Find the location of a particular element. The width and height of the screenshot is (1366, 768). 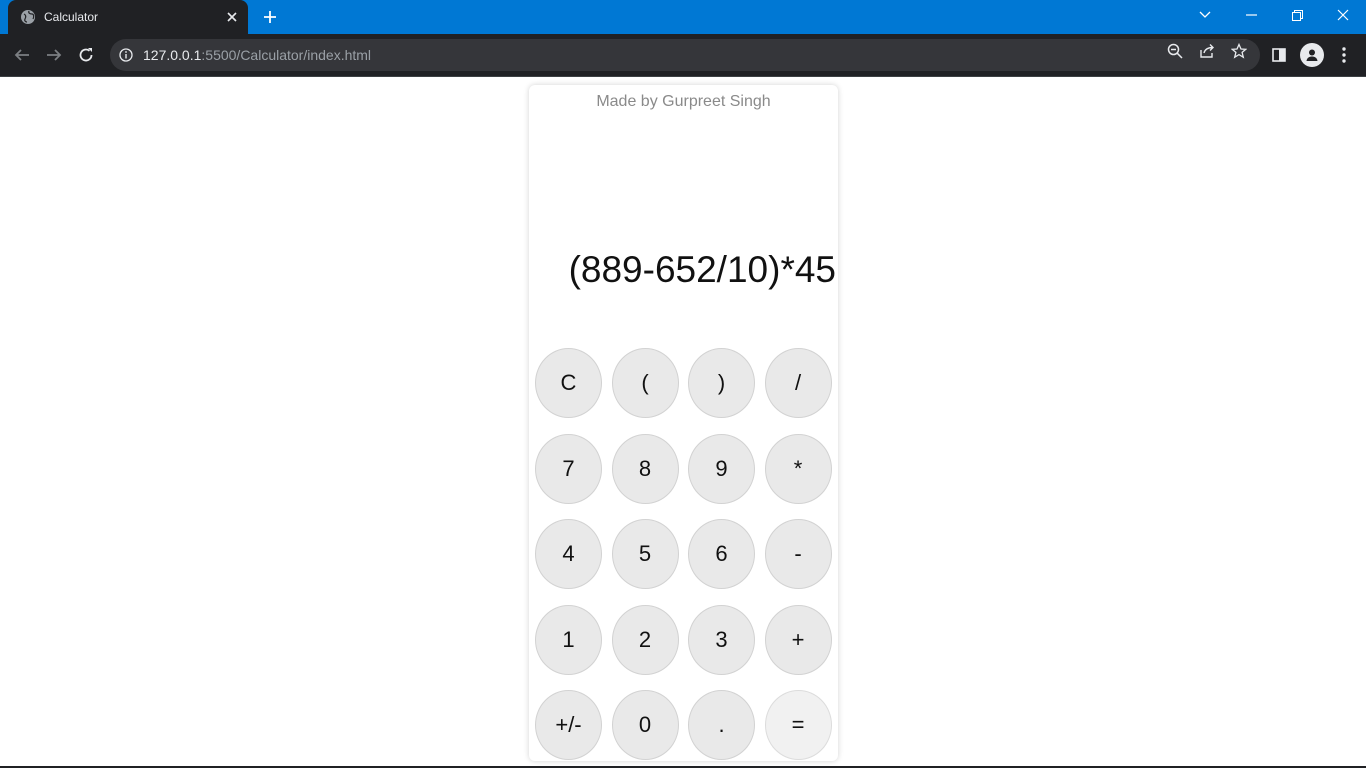

url-host: 127.0.0.1 is located at coordinates (172, 55).